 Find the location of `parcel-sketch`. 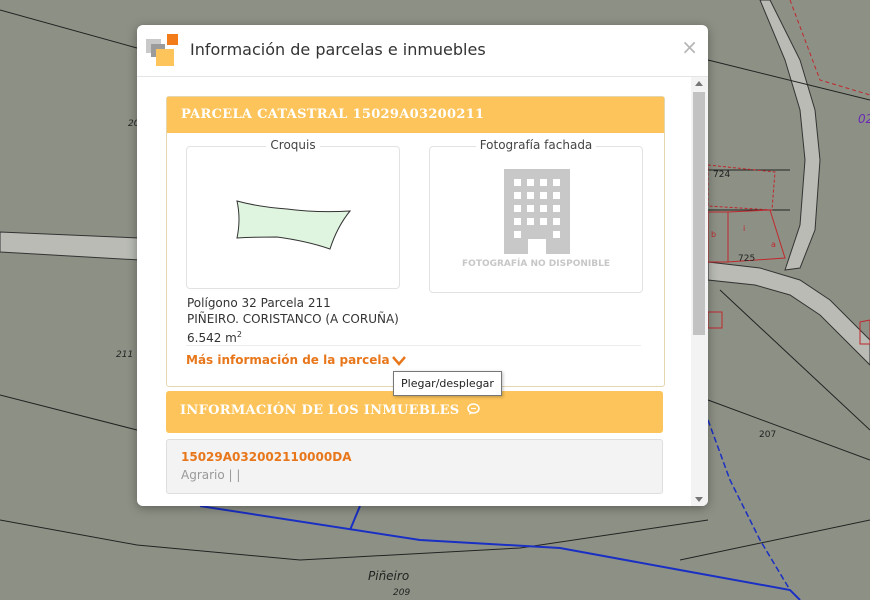

parcel-sketch is located at coordinates (294, 225).